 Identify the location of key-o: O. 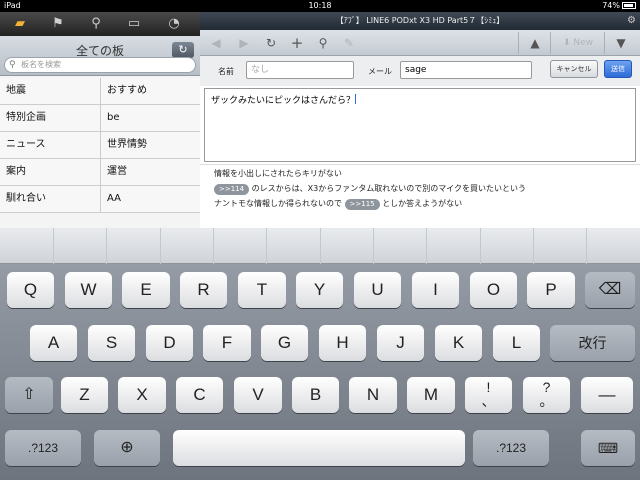
(493, 290).